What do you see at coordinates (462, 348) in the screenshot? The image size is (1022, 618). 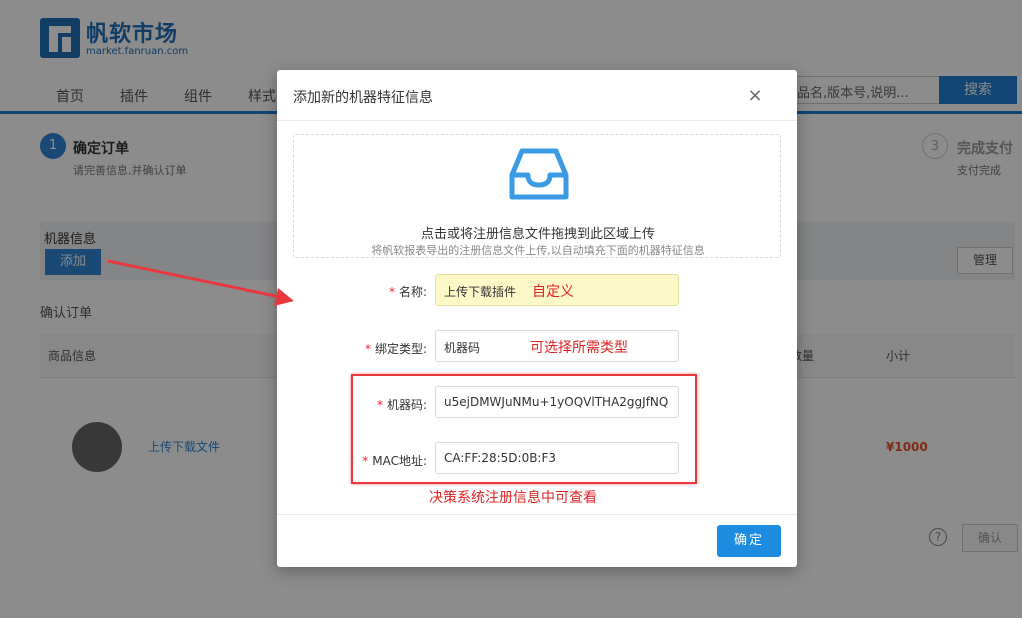 I see `bind-type-value: 机器码` at bounding box center [462, 348].